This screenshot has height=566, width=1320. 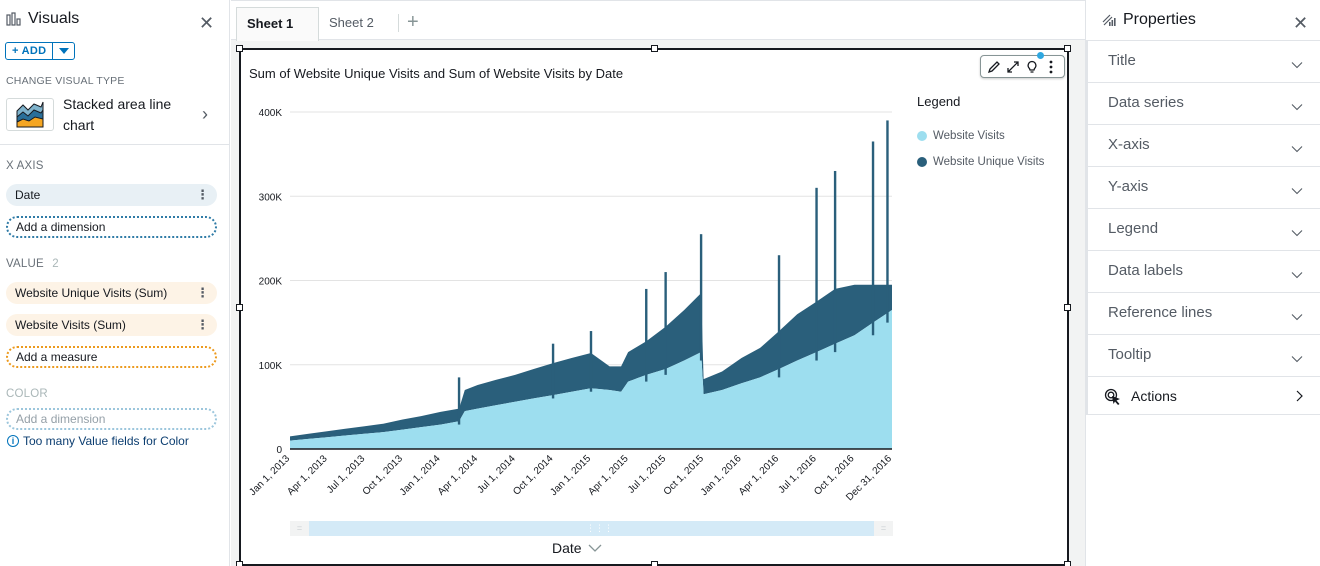 I want to click on y-tick-label: 200K, so click(x=271, y=282).